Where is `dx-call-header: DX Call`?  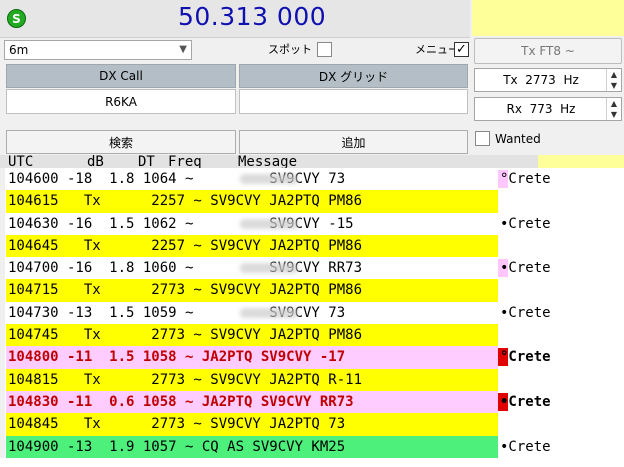
dx-call-header: DX Call is located at coordinates (121, 76).